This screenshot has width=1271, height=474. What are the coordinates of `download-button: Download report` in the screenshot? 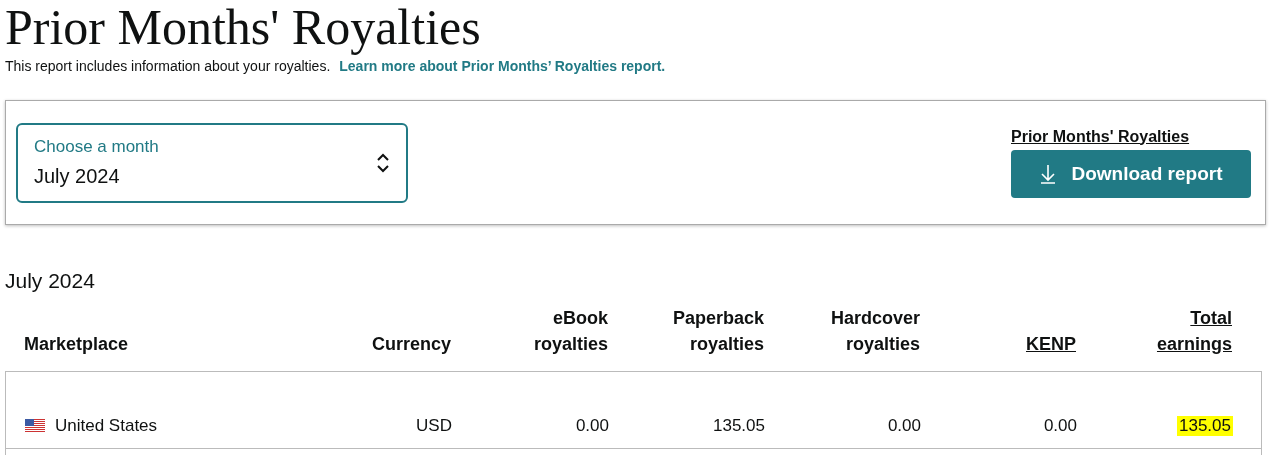 It's located at (1131, 173).